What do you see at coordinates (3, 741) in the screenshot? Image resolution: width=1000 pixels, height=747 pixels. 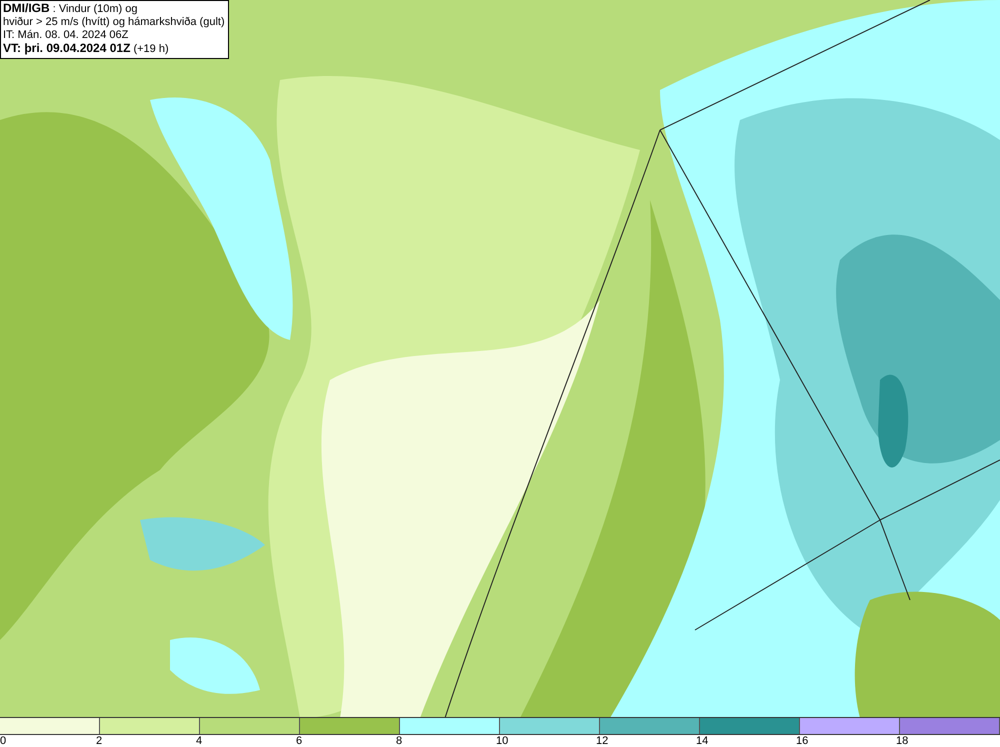 I see `legend-tick-label: 0` at bounding box center [3, 741].